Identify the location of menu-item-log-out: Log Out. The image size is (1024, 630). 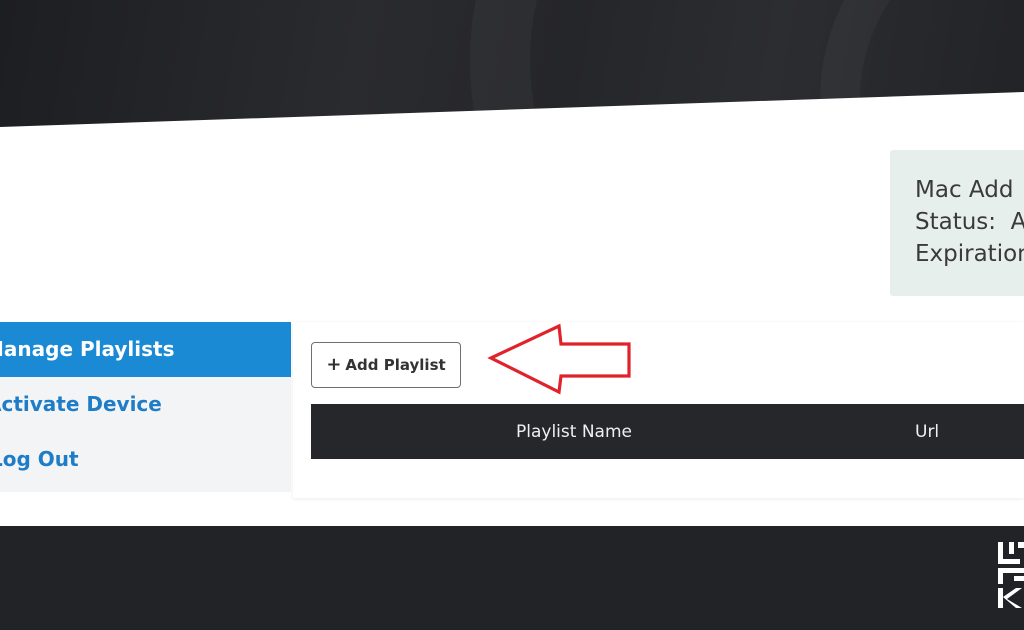
(145, 459).